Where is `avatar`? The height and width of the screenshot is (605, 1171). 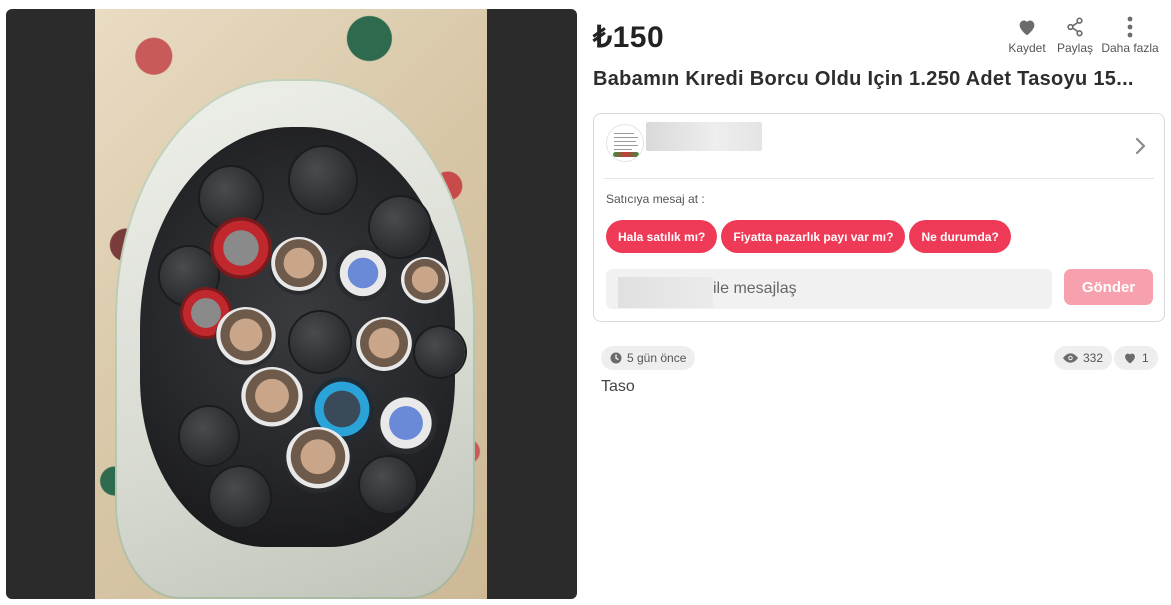
avatar is located at coordinates (625, 143).